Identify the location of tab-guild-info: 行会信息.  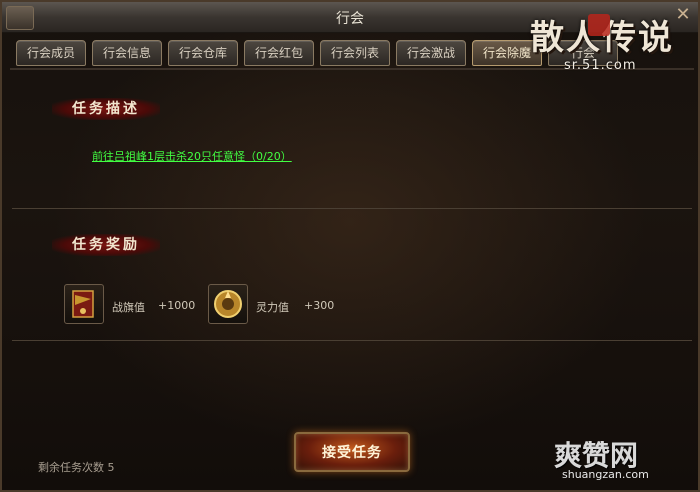
(127, 53).